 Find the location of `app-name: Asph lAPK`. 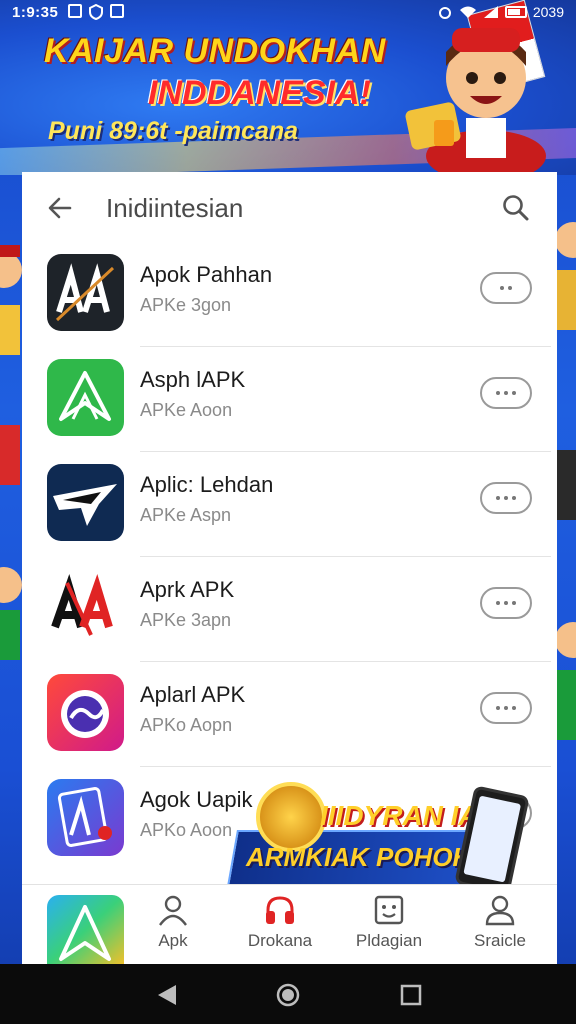

app-name: Asph lAPK is located at coordinates (193, 379).